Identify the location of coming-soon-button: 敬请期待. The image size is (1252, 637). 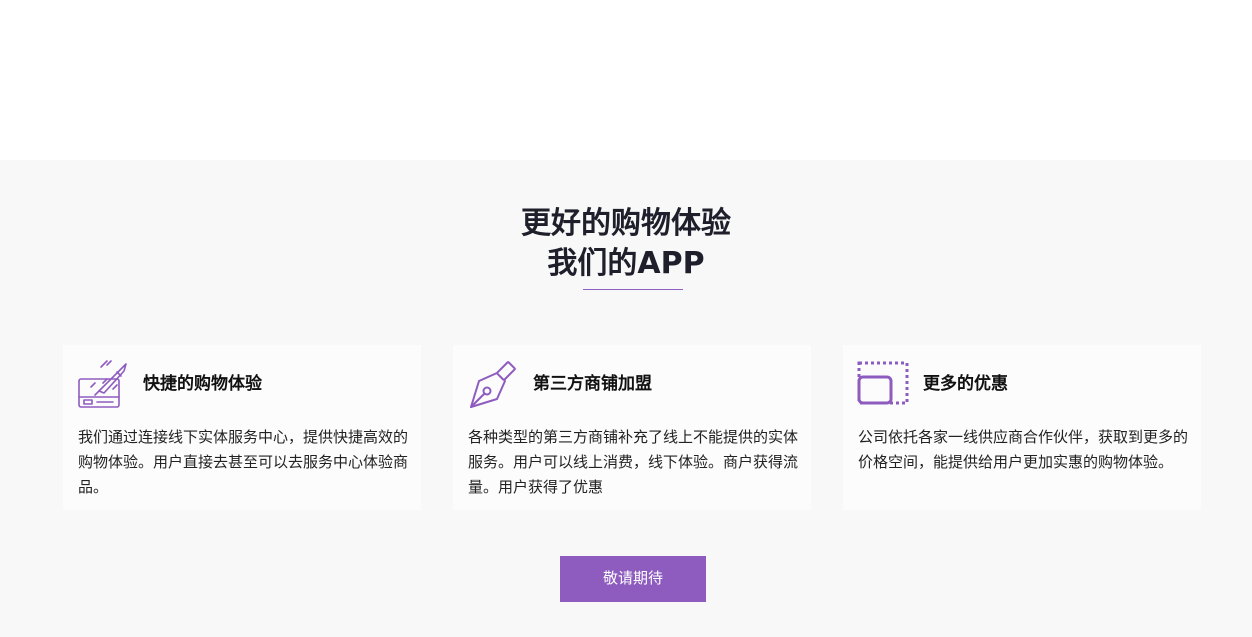
(633, 579).